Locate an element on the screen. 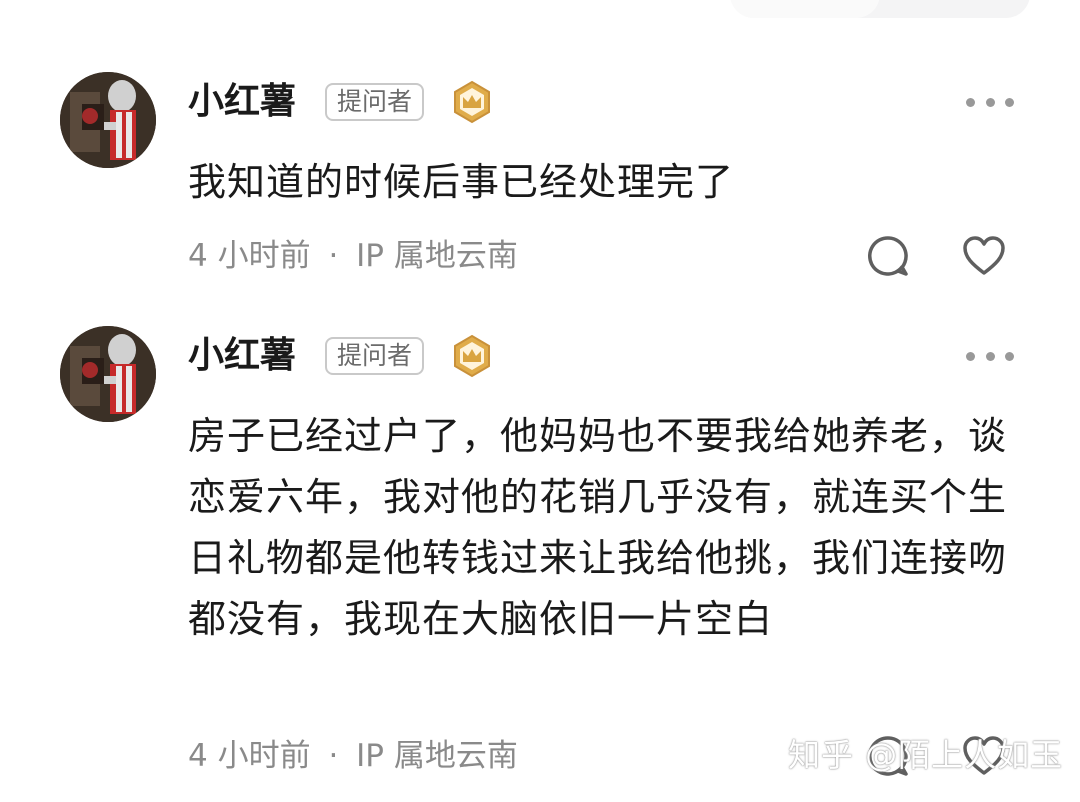 The width and height of the screenshot is (1080, 802). top-action-pill is located at coordinates (880, 9).